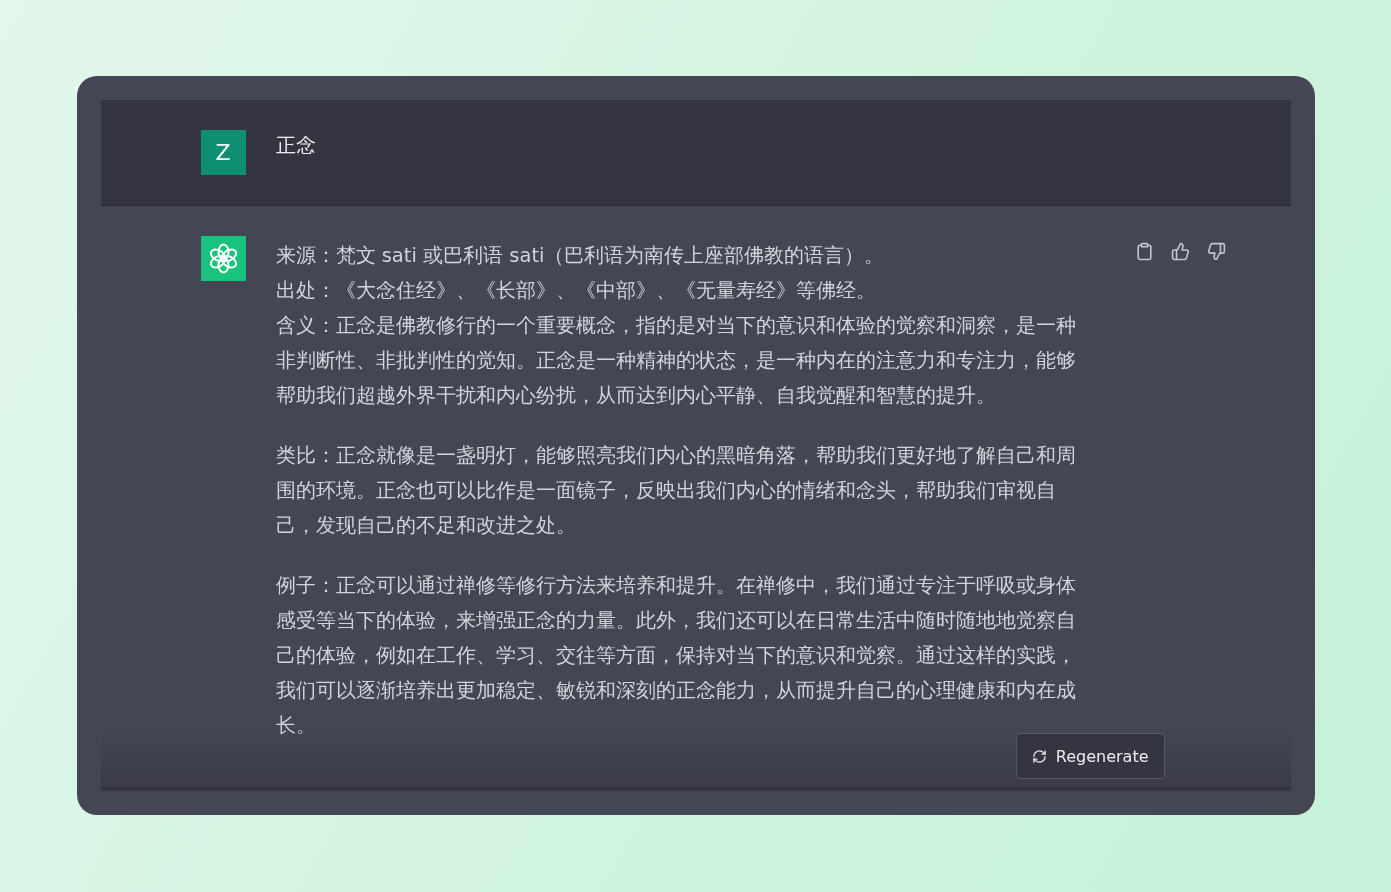  I want to click on thumbs-up-icon, so click(1180, 251).